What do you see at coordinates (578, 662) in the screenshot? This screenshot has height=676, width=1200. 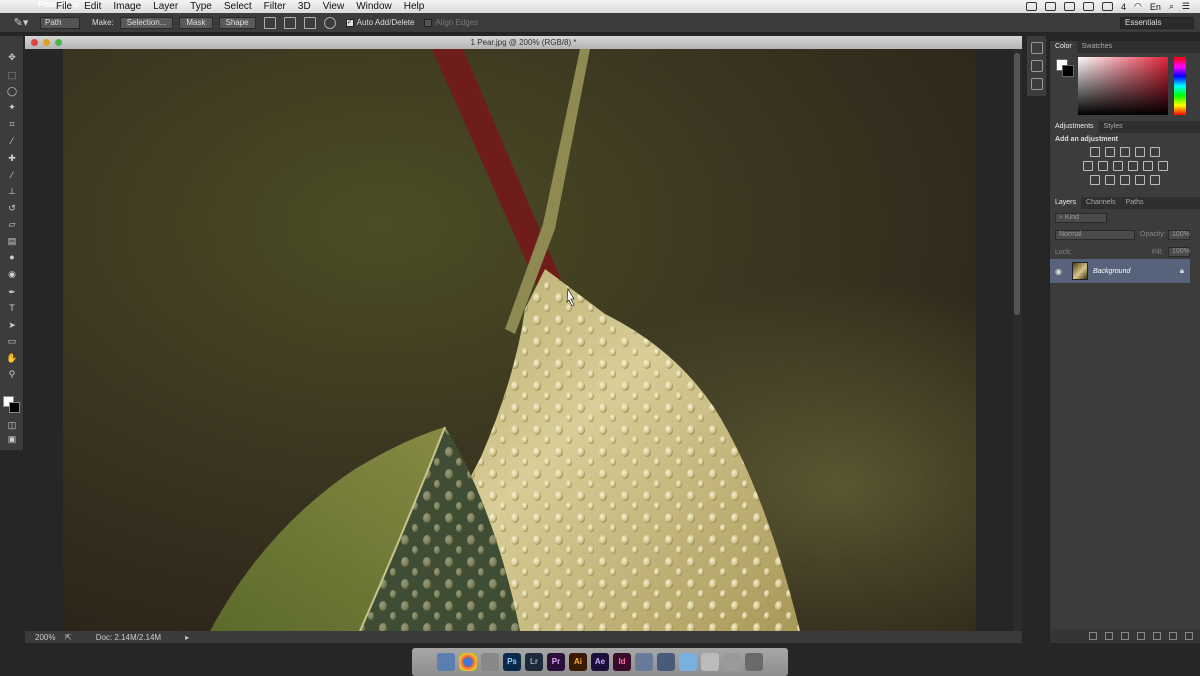 I see `dock-app-illustrator: Ai` at bounding box center [578, 662].